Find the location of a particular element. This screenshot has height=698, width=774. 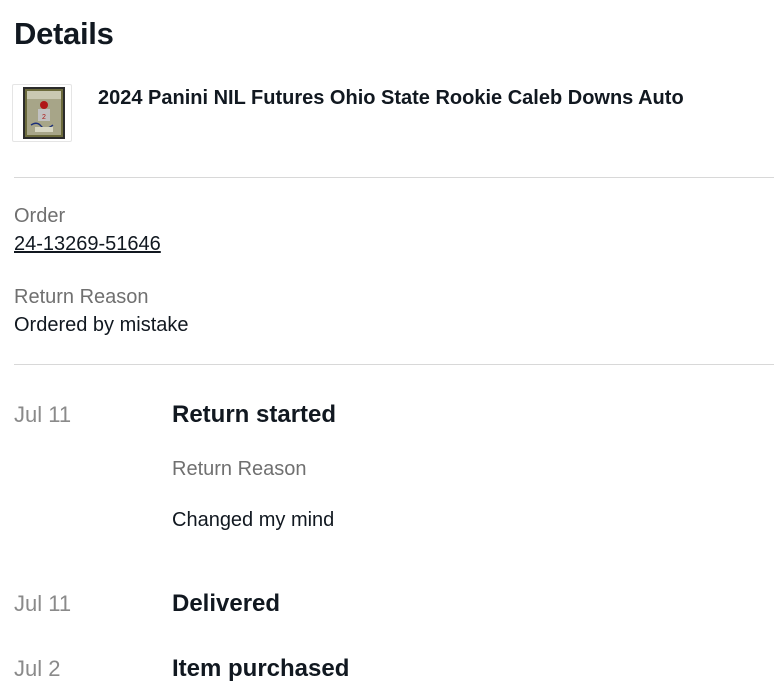

return-reason-value: Ordered by mistake is located at coordinates (101, 325).